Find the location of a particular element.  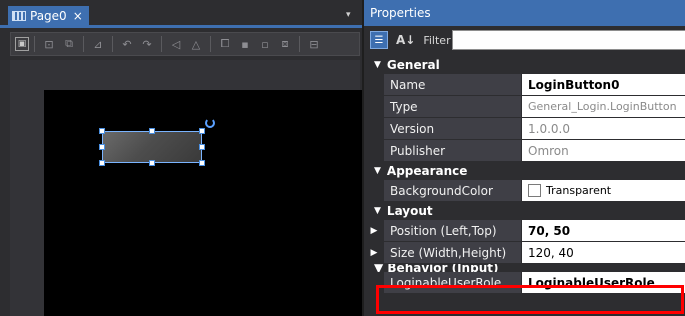

resize-handle-s is located at coordinates (152, 163).